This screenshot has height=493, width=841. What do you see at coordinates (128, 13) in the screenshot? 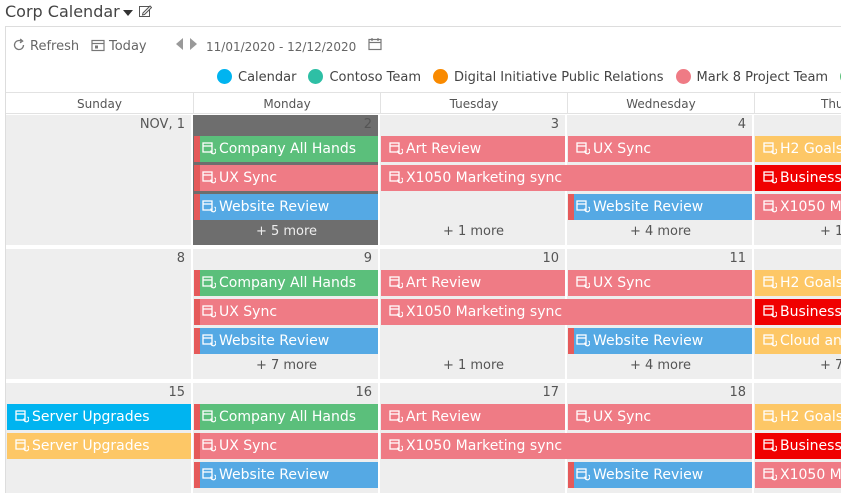
I see `calendar-dropdown-icon` at bounding box center [128, 13].